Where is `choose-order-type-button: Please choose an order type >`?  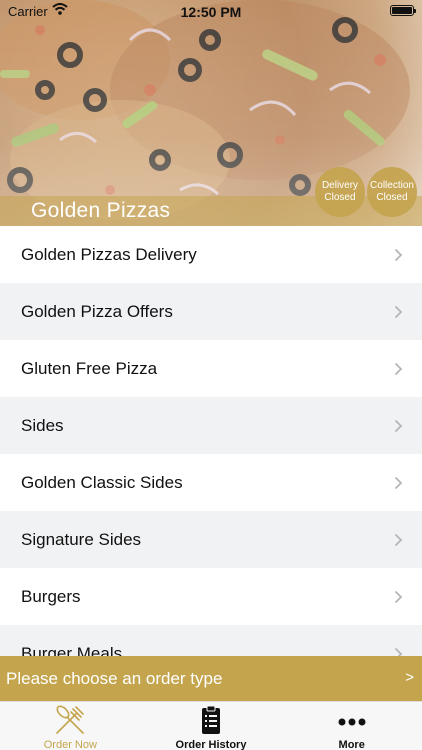
choose-order-type-button: Please choose an order type > is located at coordinates (211, 678).